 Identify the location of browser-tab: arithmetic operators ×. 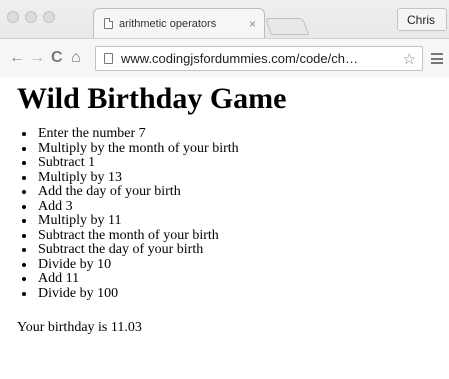
(179, 23).